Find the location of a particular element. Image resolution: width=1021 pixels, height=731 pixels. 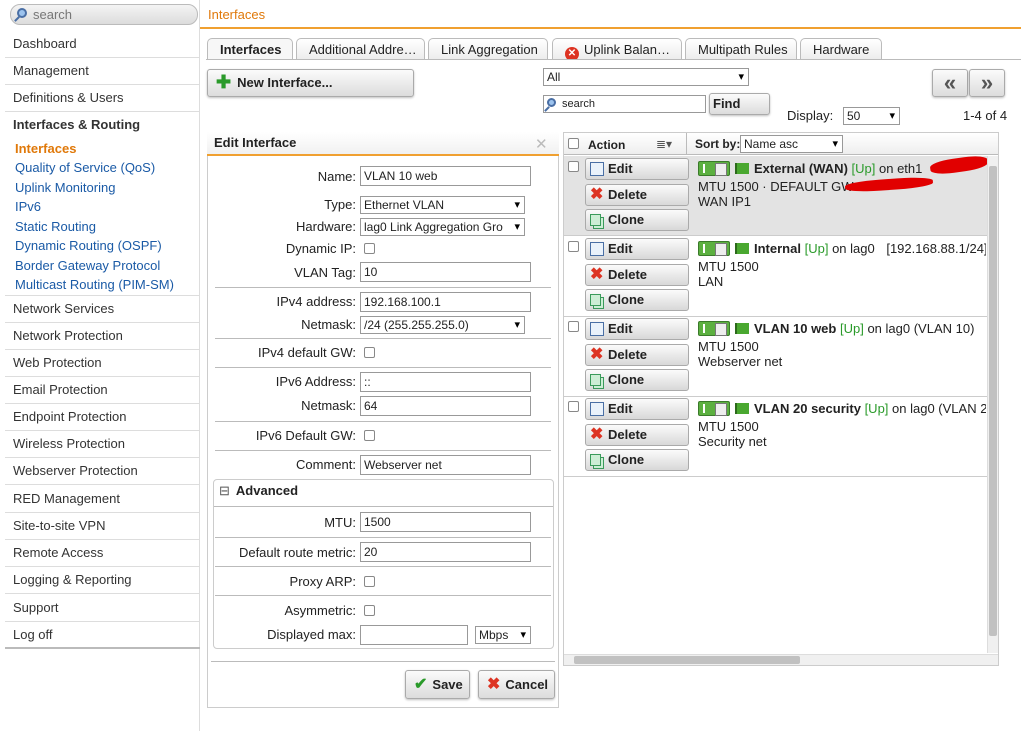

sidebar-item-remote-access: Remote Access is located at coordinates (102, 553).